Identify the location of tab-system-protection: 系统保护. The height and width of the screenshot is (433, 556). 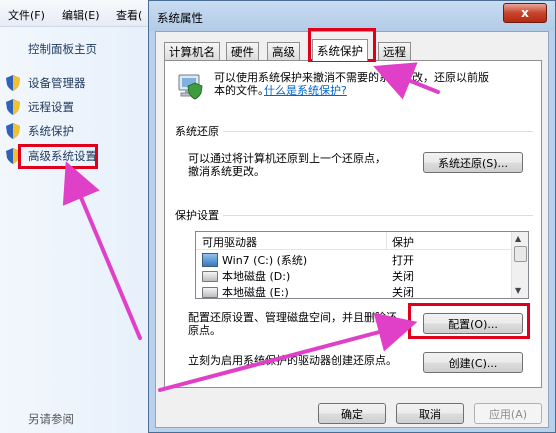
(340, 50).